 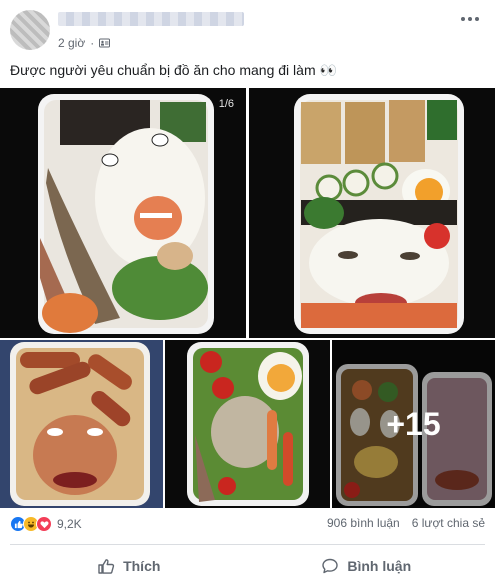 I want to click on avatar, so click(x=30, y=30).